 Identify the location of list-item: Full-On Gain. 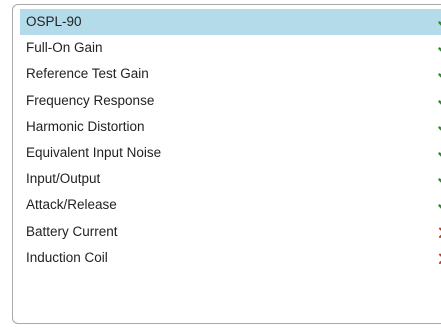
(230, 48).